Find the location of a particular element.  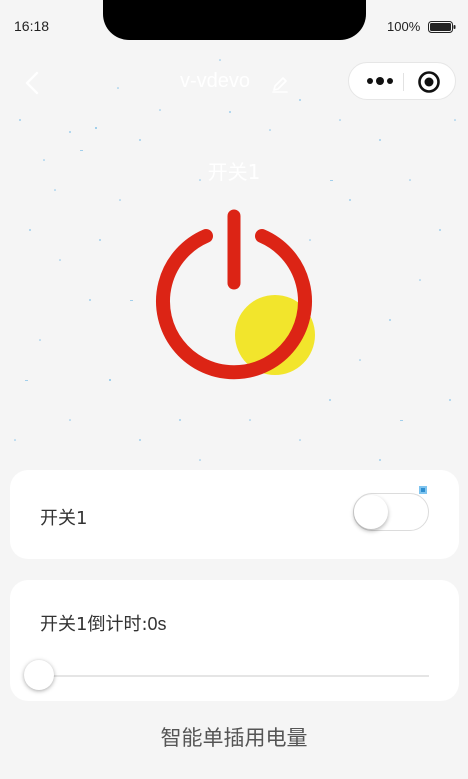

hero-label: 开关1 is located at coordinates (234, 172).